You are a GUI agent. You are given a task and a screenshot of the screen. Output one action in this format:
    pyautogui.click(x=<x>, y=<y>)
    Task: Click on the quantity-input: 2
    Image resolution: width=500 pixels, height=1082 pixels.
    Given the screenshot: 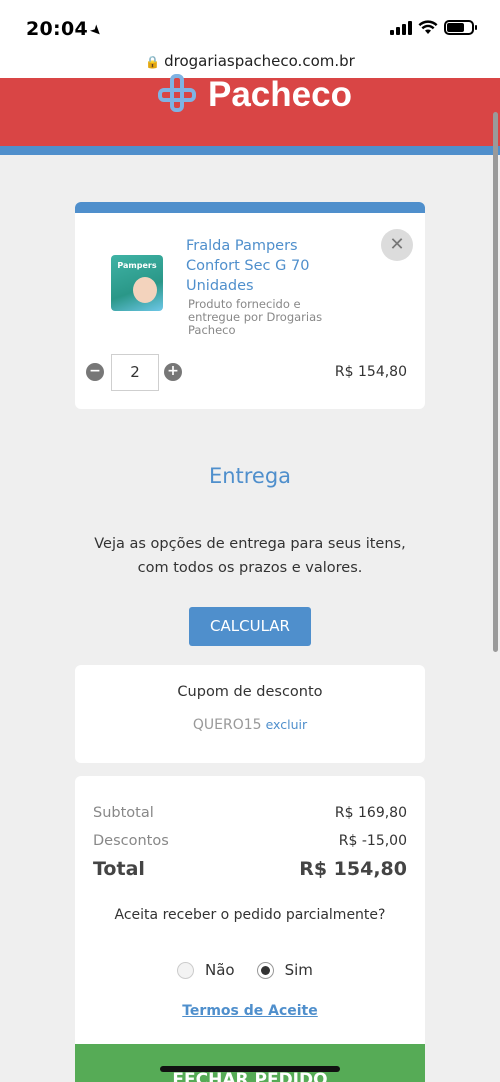 What is the action you would take?
    pyautogui.click(x=135, y=372)
    